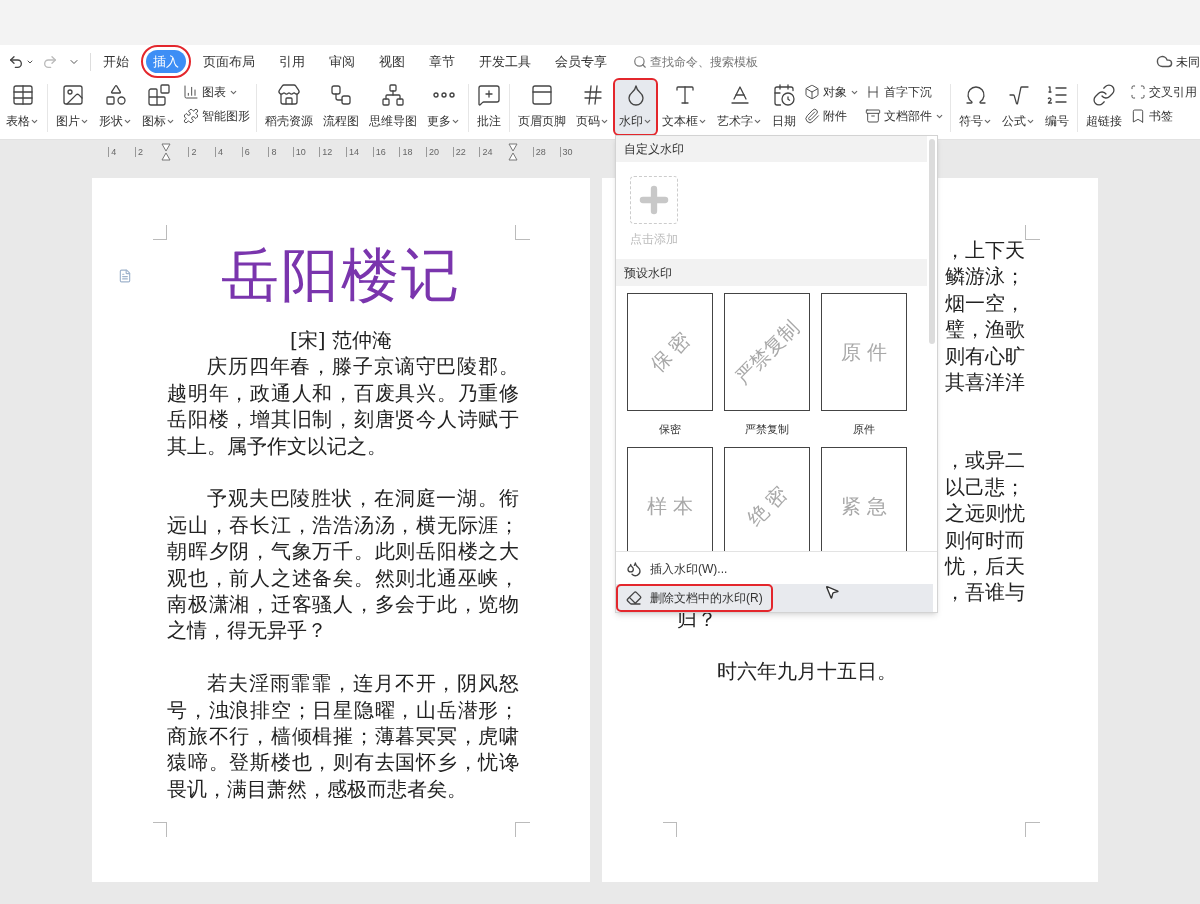 This screenshot has height=904, width=1200. I want to click on picture-icon, so click(72, 95).